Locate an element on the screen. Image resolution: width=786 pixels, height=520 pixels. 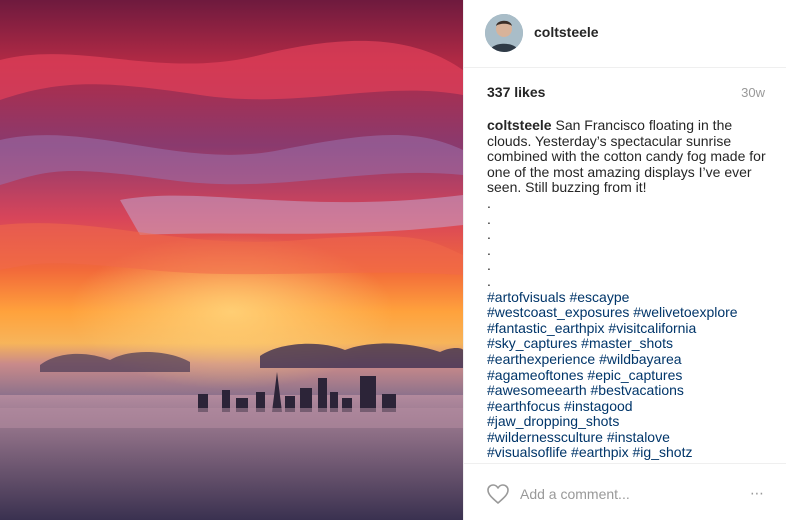
caption-username: coltsteele is located at coordinates (519, 125).